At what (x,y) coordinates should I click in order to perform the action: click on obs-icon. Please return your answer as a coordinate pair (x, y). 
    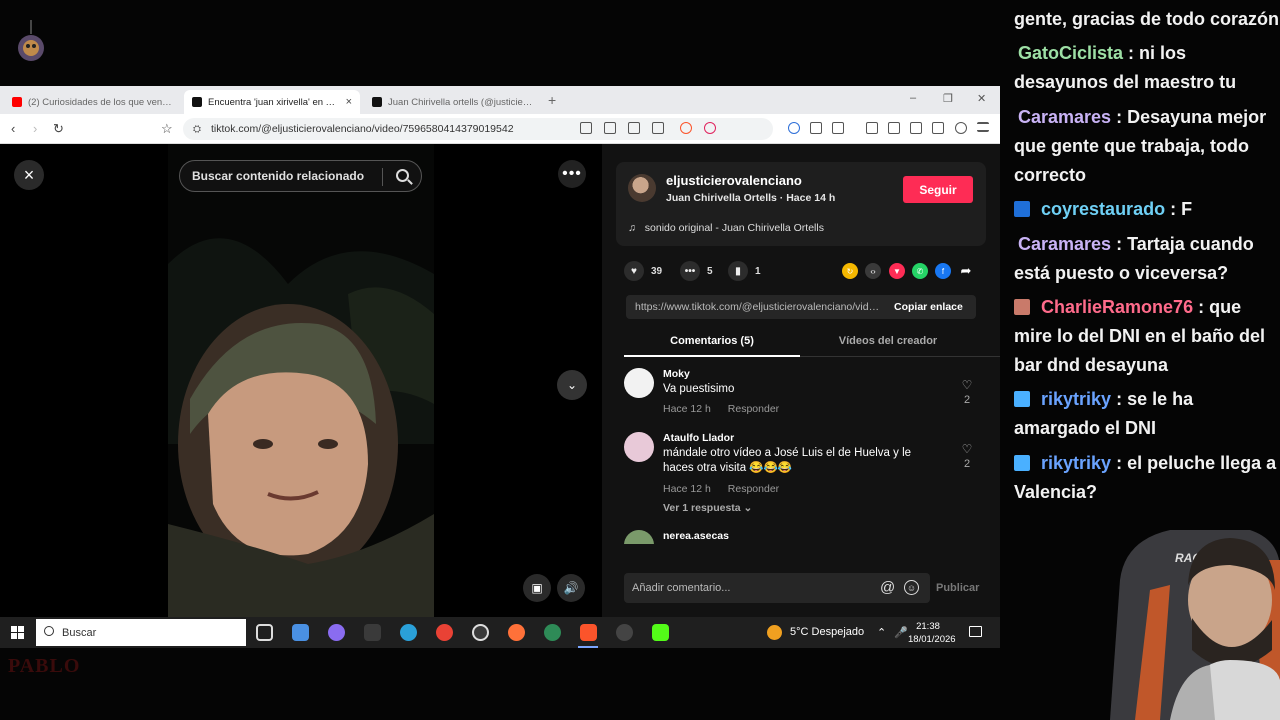
    Looking at the image, I should click on (624, 632).